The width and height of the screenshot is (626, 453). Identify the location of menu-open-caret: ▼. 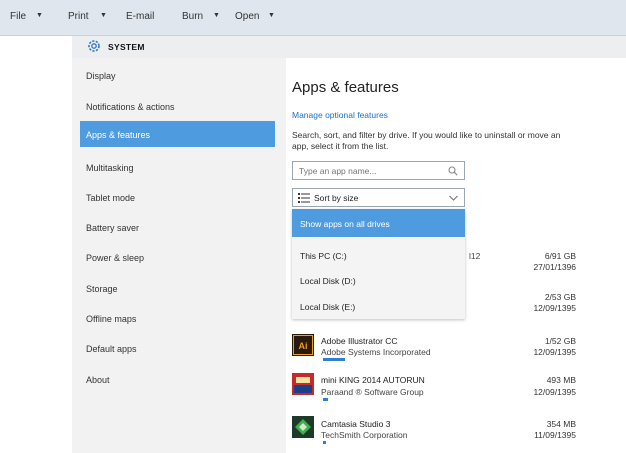
(271, 15).